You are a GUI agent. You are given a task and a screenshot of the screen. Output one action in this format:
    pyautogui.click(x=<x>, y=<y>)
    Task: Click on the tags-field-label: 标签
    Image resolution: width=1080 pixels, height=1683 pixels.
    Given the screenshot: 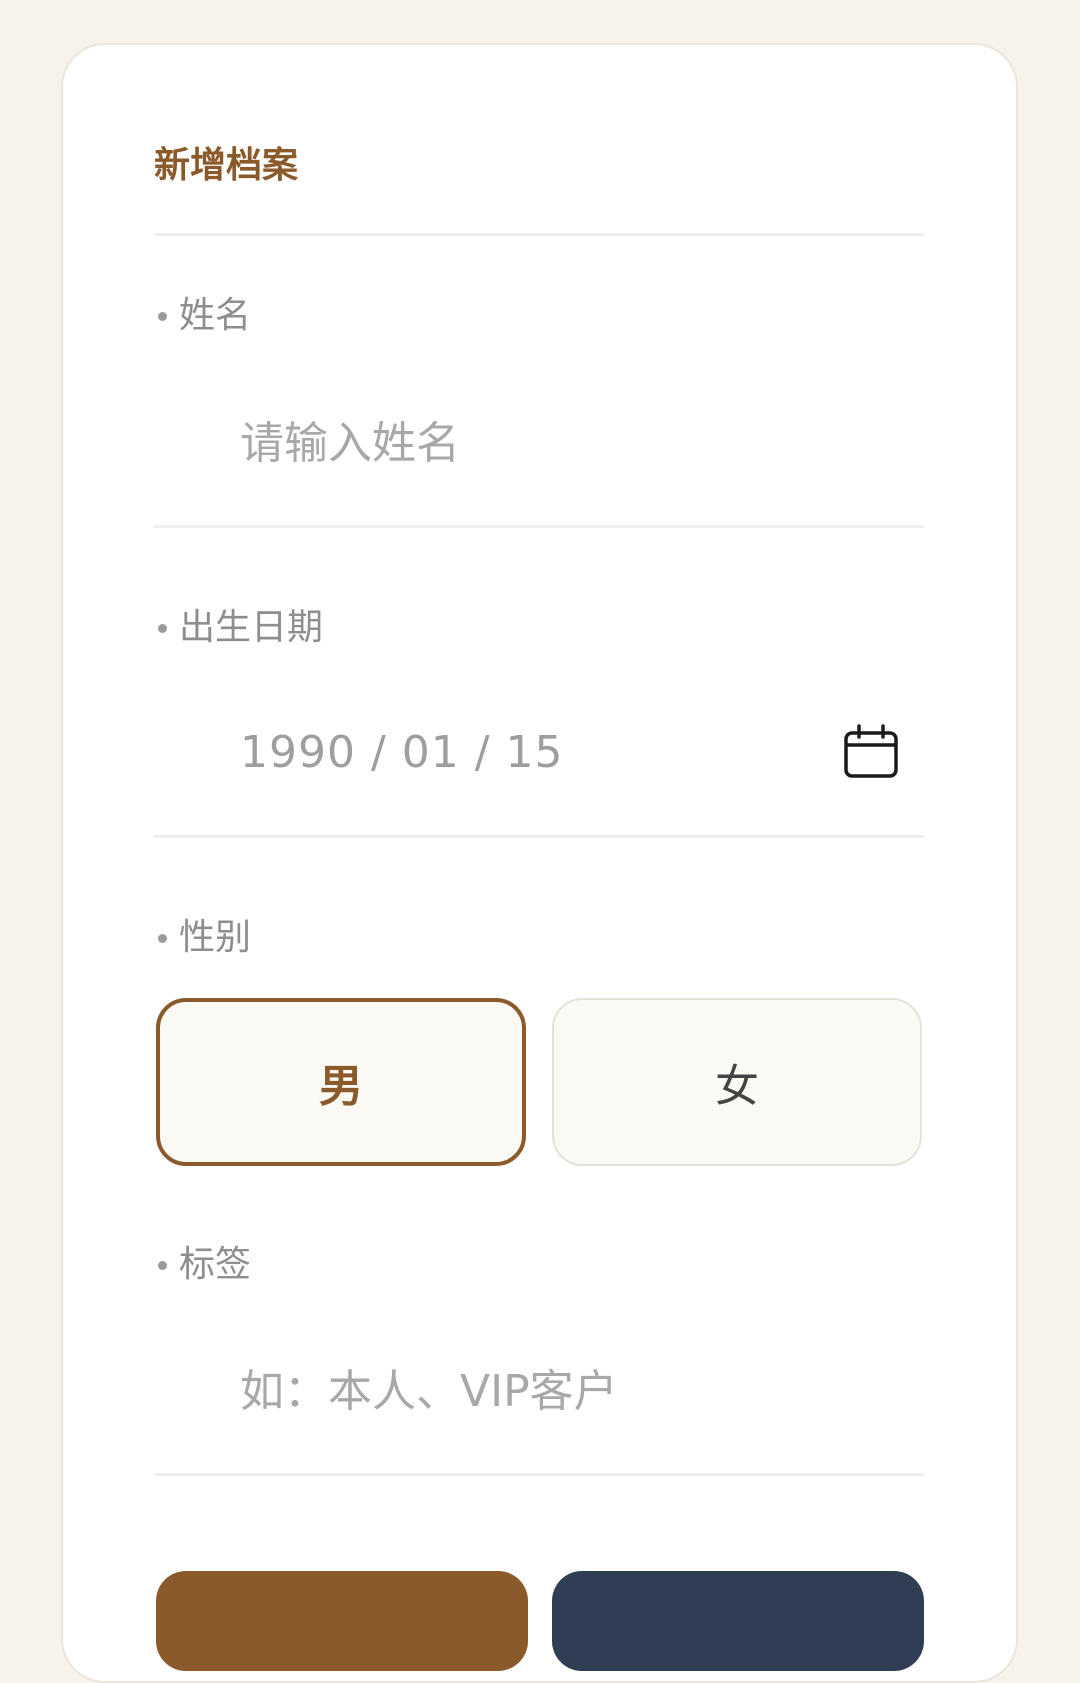 What is the action you would take?
    pyautogui.click(x=202, y=1265)
    